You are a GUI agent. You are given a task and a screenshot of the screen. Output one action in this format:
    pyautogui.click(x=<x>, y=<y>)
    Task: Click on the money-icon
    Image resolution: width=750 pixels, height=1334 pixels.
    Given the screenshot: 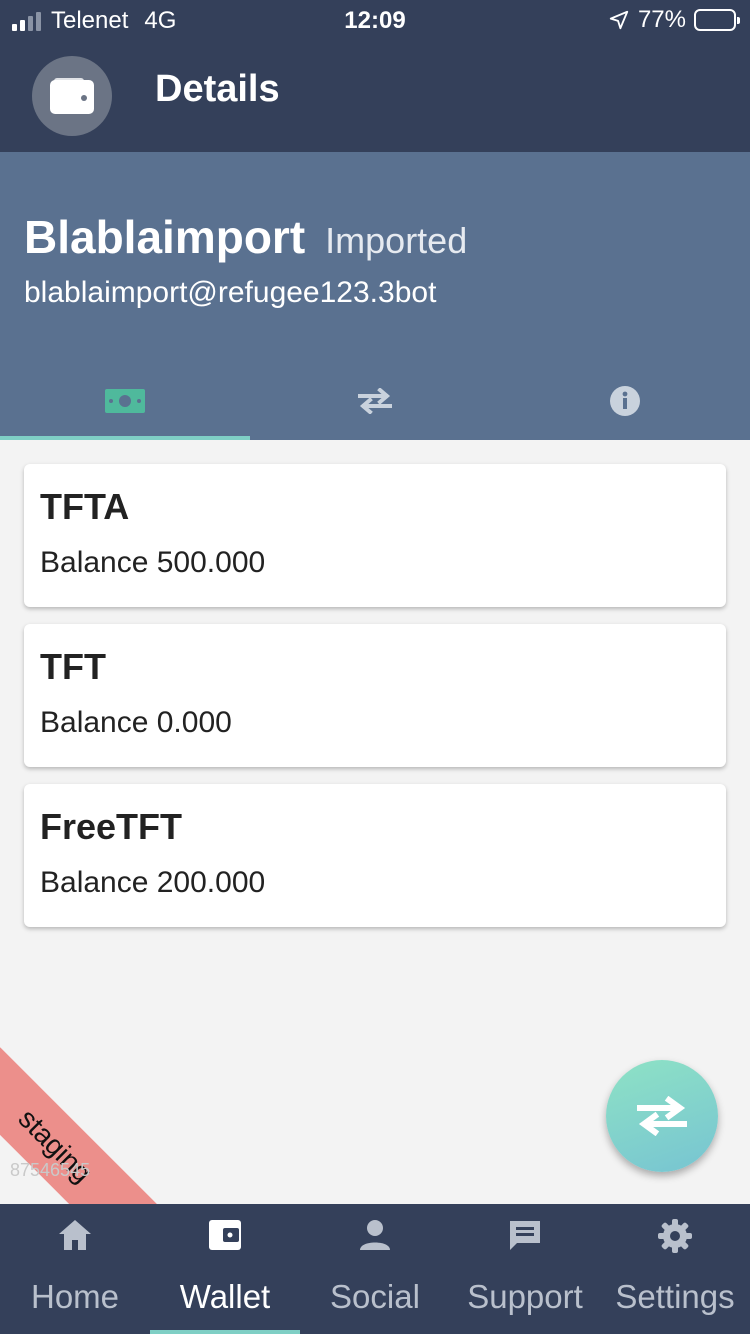 What is the action you would take?
    pyautogui.click(x=125, y=401)
    